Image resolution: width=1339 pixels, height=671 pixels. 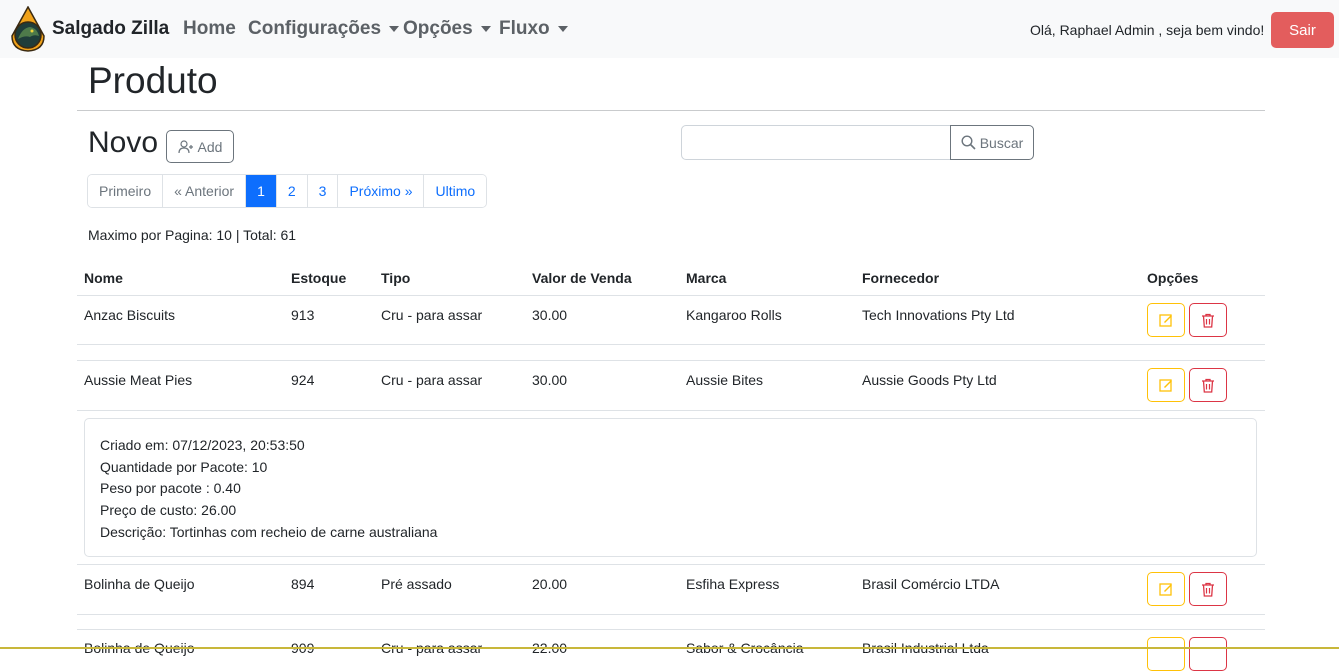 What do you see at coordinates (582, 278) in the screenshot?
I see `column-header-valor: Valor de Venda` at bounding box center [582, 278].